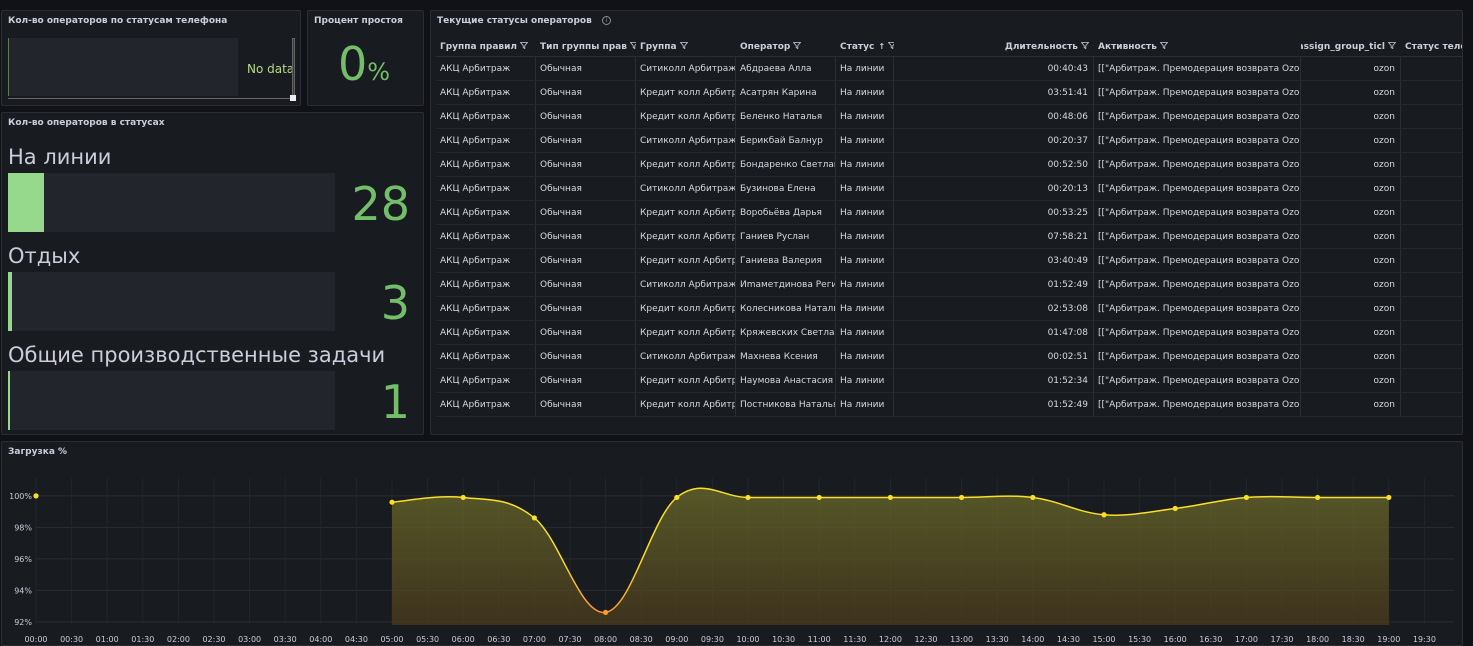 Image resolution: width=1473 pixels, height=646 pixels. What do you see at coordinates (857, 46) in the screenshot?
I see `column-header-label: Статус` at bounding box center [857, 46].